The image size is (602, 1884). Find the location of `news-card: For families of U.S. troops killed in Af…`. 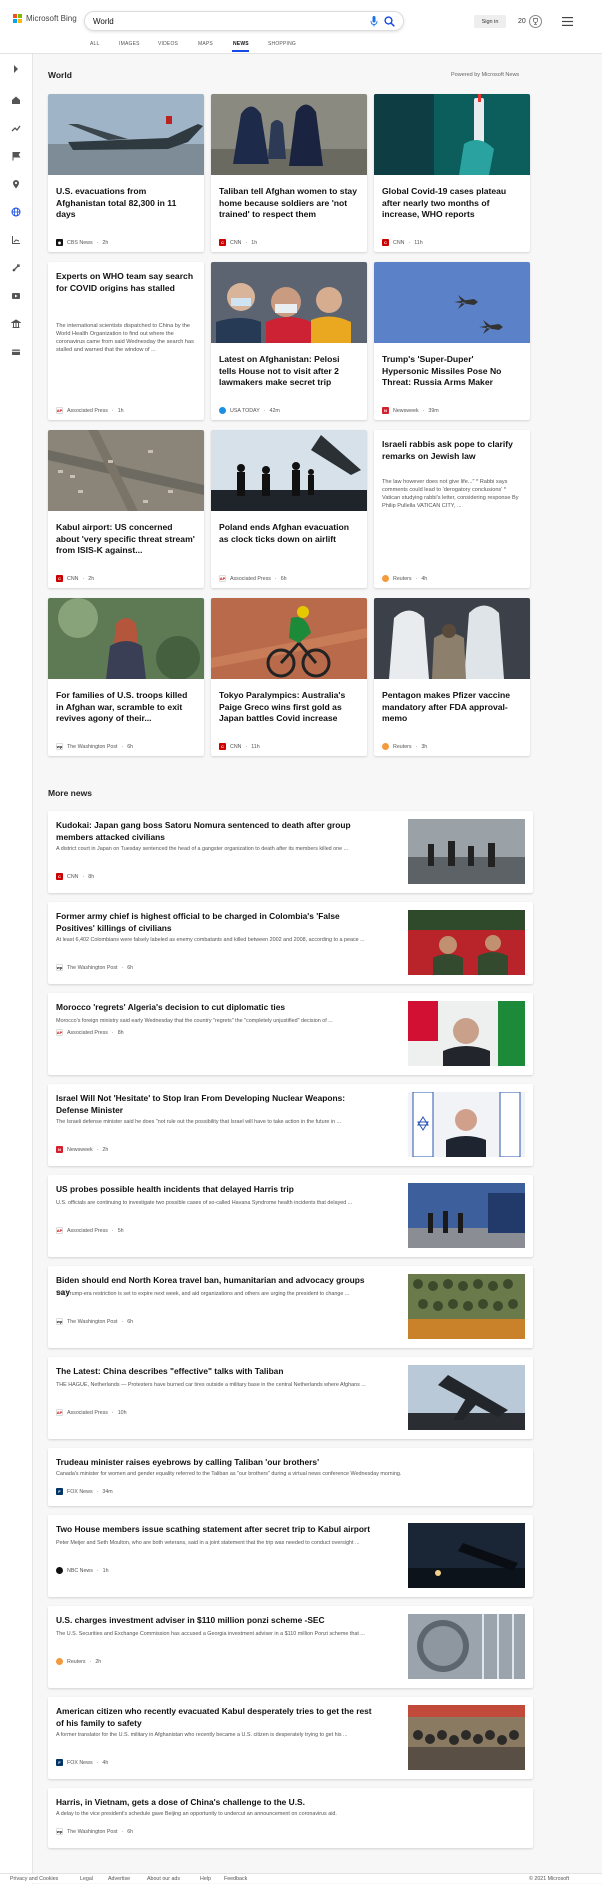

news-card: For families of U.S. troops killed in Af… is located at coordinates (126, 677).